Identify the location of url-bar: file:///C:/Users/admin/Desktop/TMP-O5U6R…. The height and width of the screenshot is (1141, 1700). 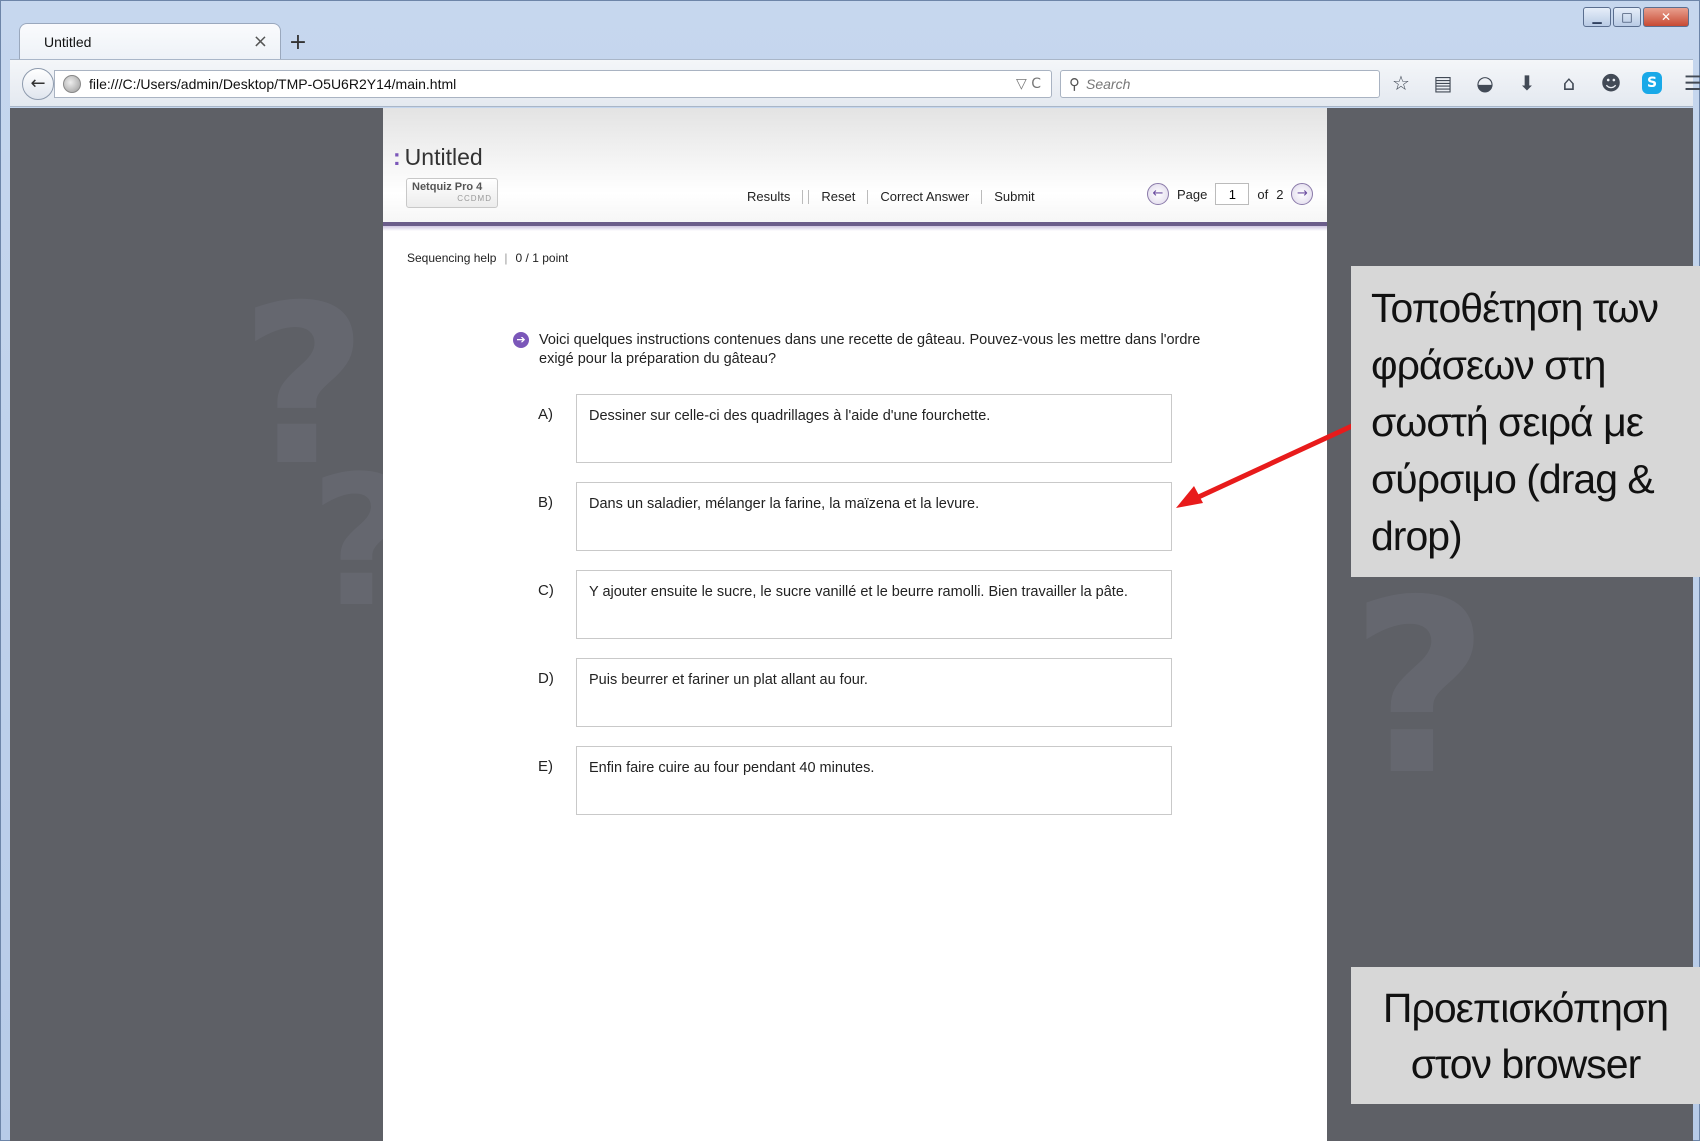
(553, 84).